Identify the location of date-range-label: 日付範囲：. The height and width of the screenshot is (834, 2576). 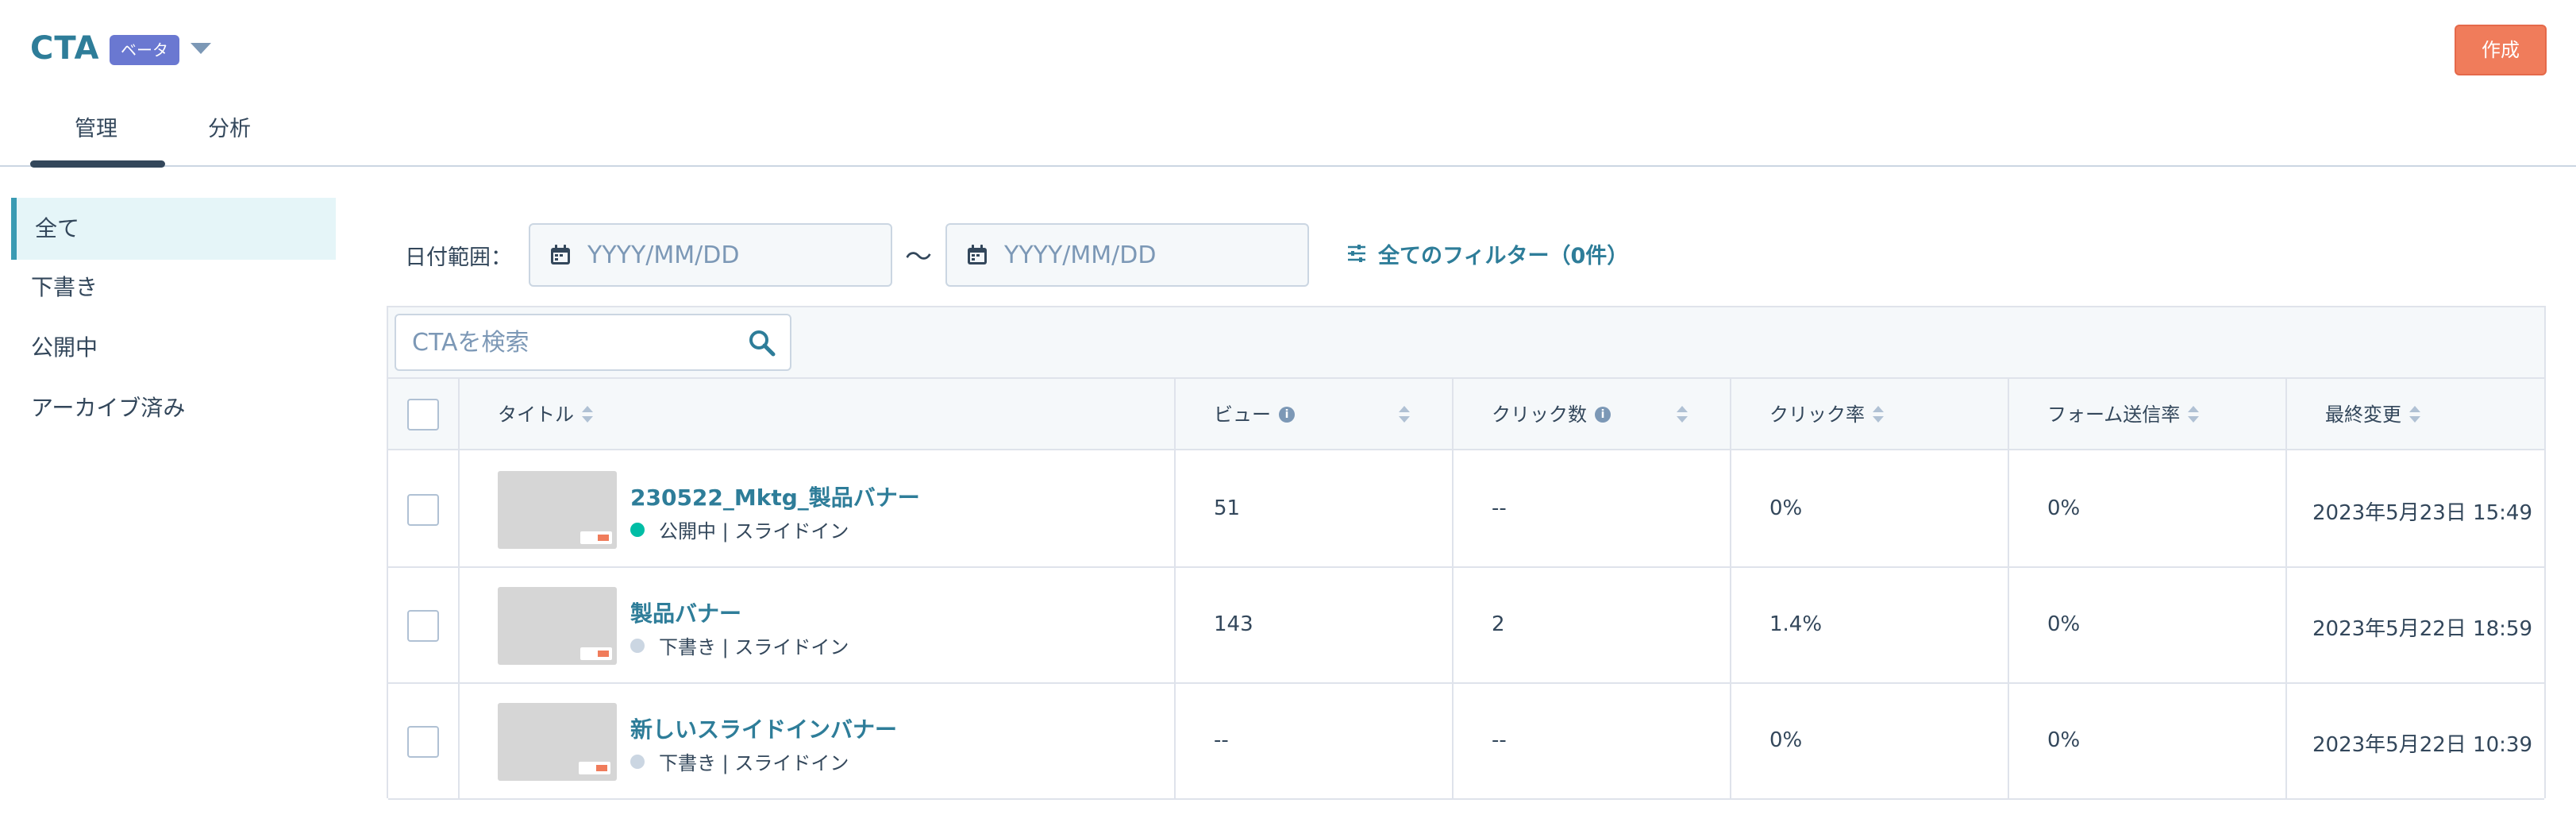
(458, 257).